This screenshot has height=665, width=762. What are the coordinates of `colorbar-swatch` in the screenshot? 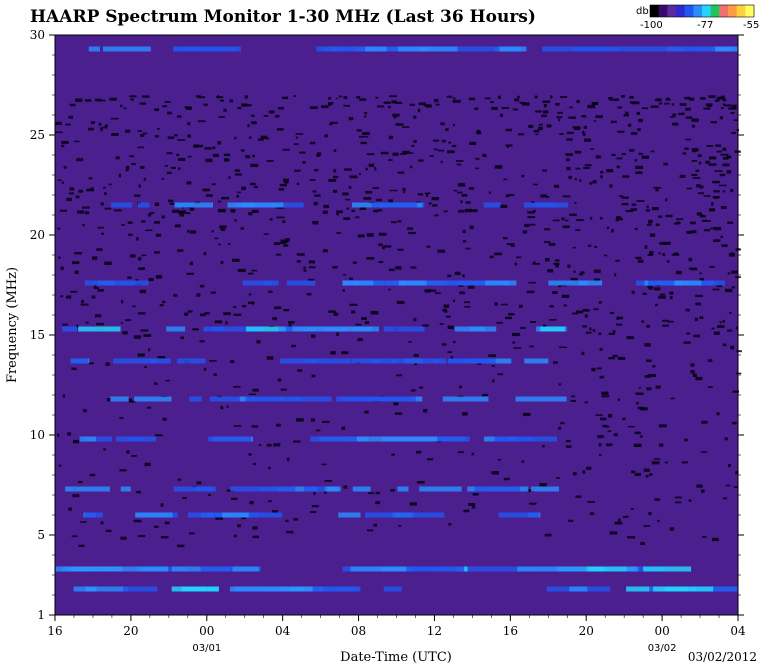 It's located at (707, 11).